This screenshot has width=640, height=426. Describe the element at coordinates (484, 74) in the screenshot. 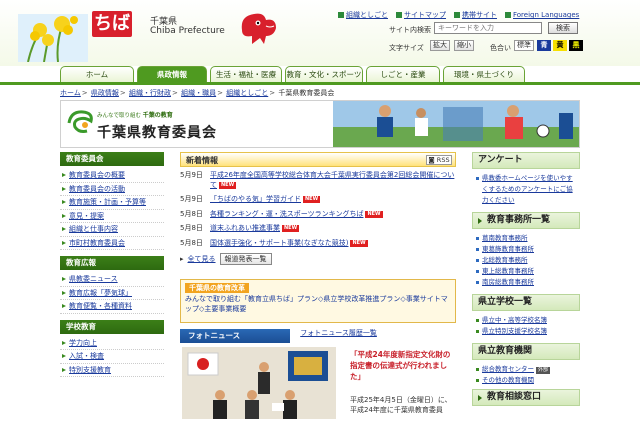

I see `tab-environment: 環境・県土づくり` at that location.